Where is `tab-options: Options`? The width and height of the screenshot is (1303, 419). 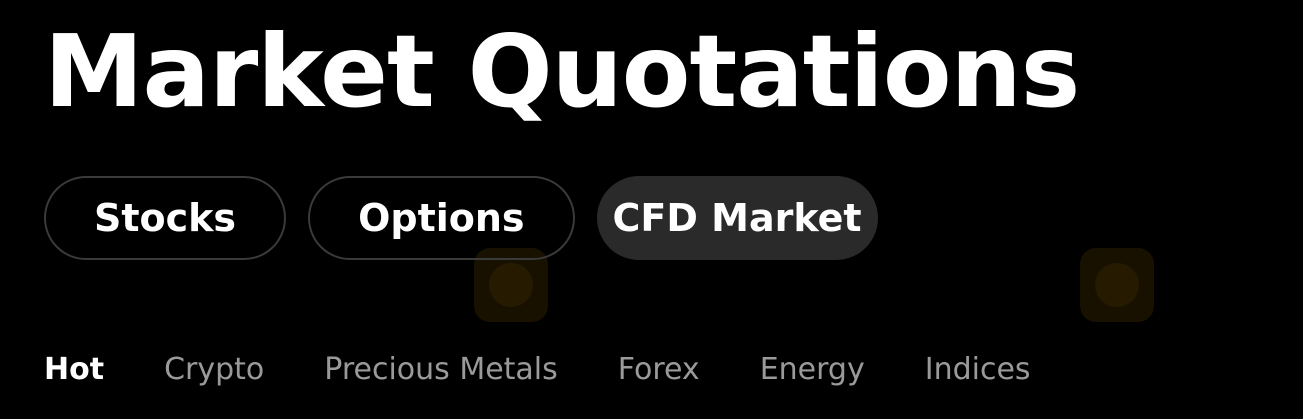 tab-options: Options is located at coordinates (441, 218).